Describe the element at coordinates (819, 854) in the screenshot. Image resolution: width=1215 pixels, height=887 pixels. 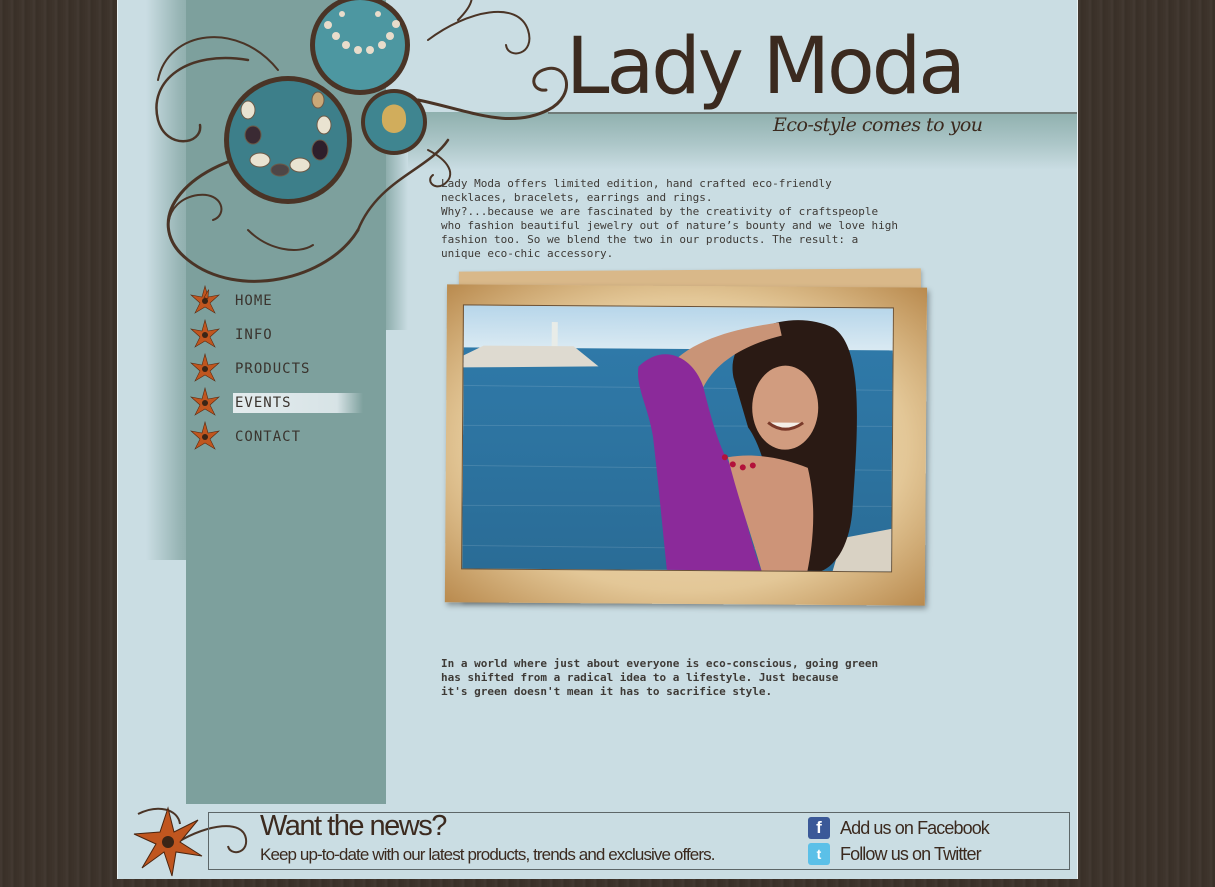
I see `twitter-icon: t` at that location.